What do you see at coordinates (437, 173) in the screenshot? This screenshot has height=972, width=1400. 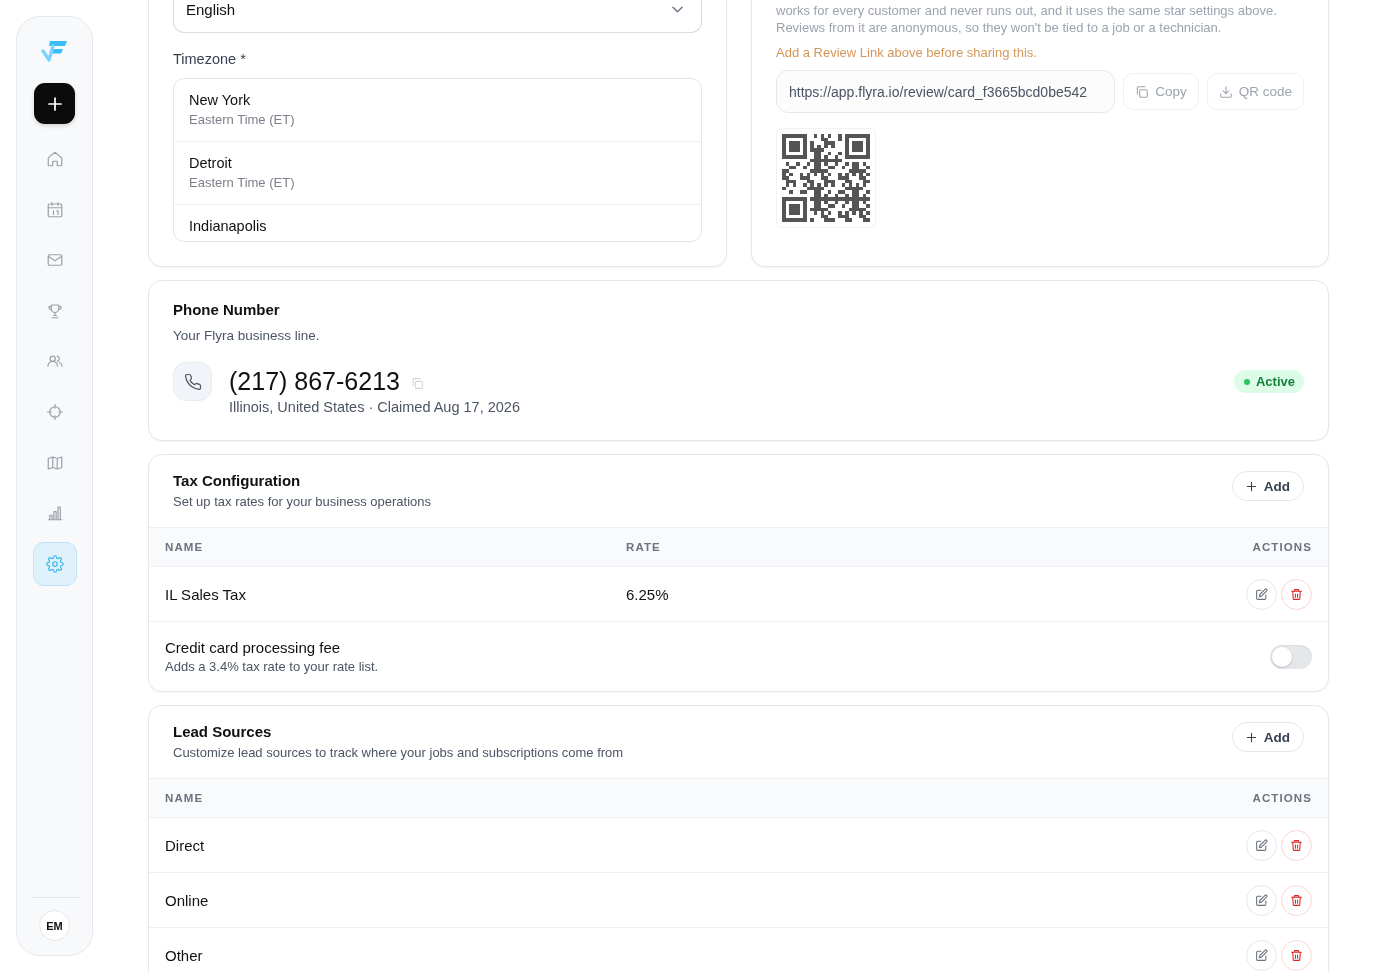 I see `timezone-option: Detroit Eastern Time (ET)` at bounding box center [437, 173].